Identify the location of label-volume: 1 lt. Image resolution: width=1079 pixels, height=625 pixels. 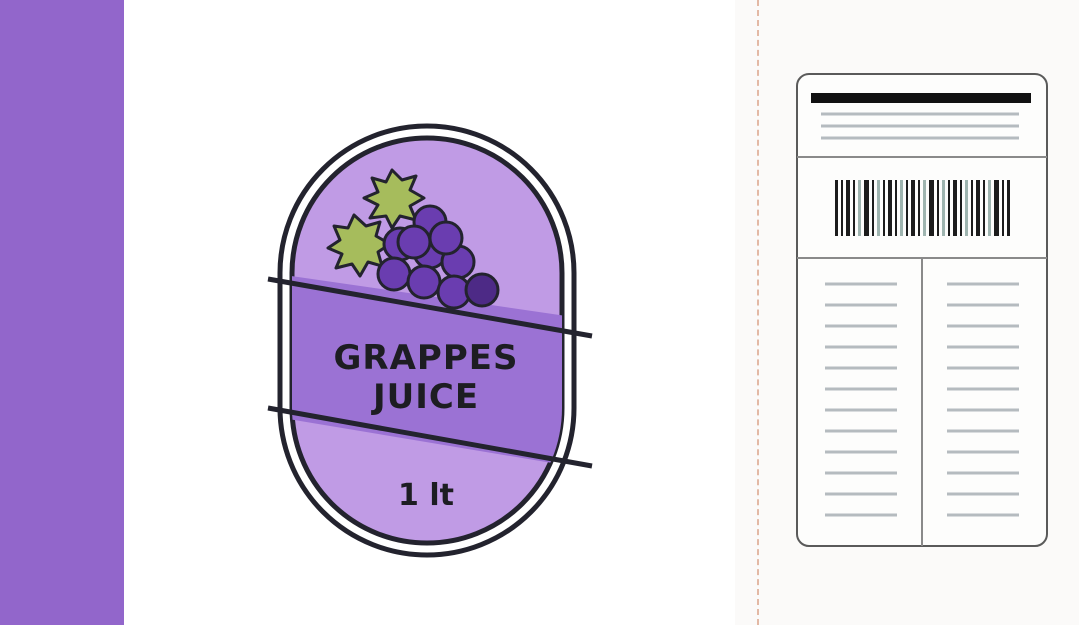
(426, 495).